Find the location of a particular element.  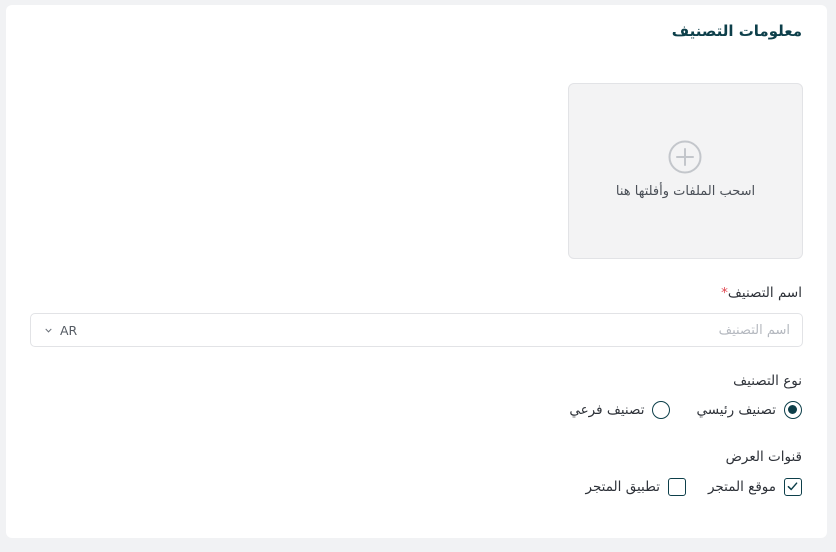

radio-unchecked is located at coordinates (661, 410).